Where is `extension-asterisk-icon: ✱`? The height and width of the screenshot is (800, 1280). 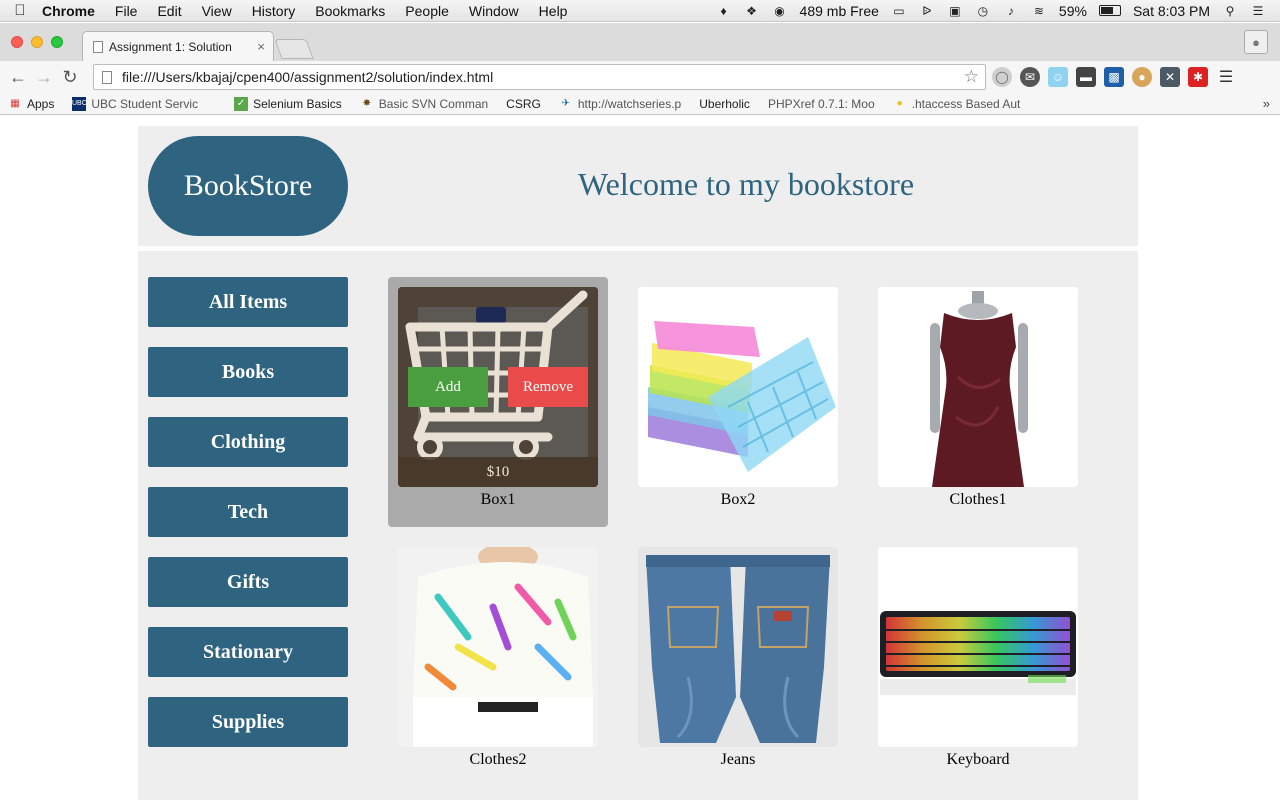 extension-asterisk-icon: ✱ is located at coordinates (1198, 77).